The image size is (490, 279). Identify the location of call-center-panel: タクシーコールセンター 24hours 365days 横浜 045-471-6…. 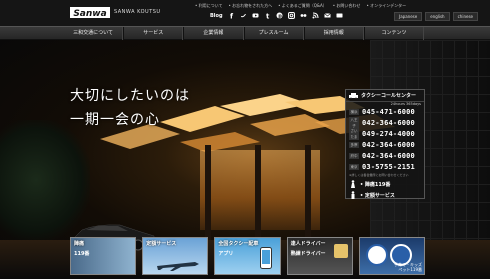
(385, 144).